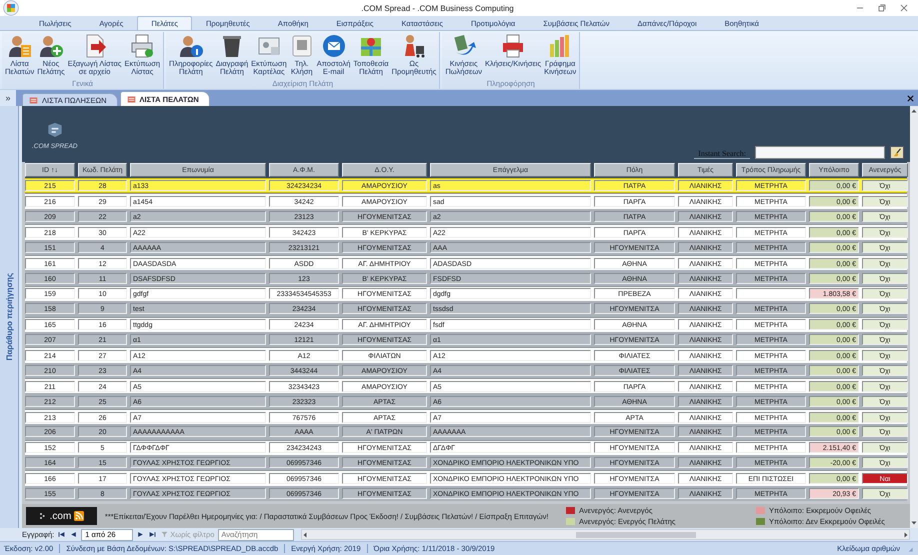 The image size is (918, 555). Describe the element at coordinates (305, 535) in the screenshot. I see `scroll-left-icon` at that location.